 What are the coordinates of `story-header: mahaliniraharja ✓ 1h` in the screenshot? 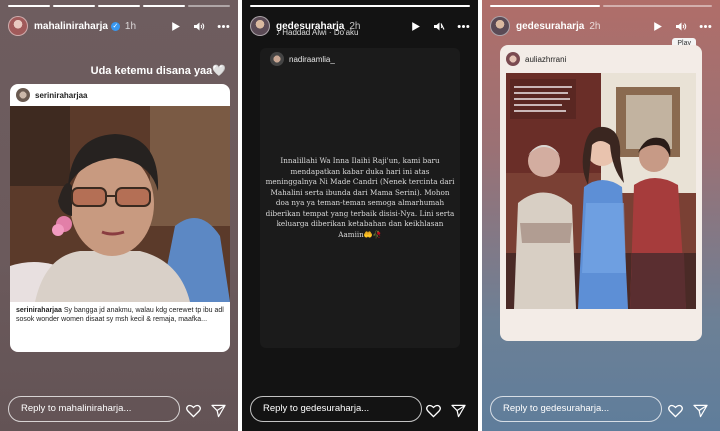 It's located at (119, 26).